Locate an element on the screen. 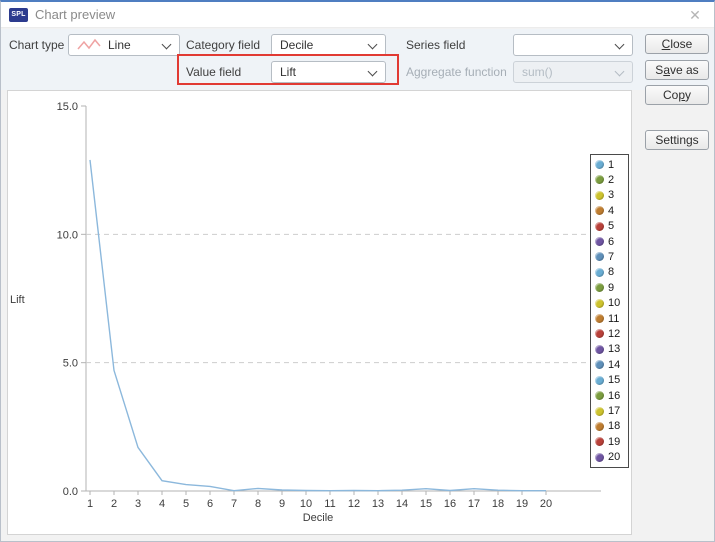 The image size is (715, 542). close-button: Close is located at coordinates (677, 44).